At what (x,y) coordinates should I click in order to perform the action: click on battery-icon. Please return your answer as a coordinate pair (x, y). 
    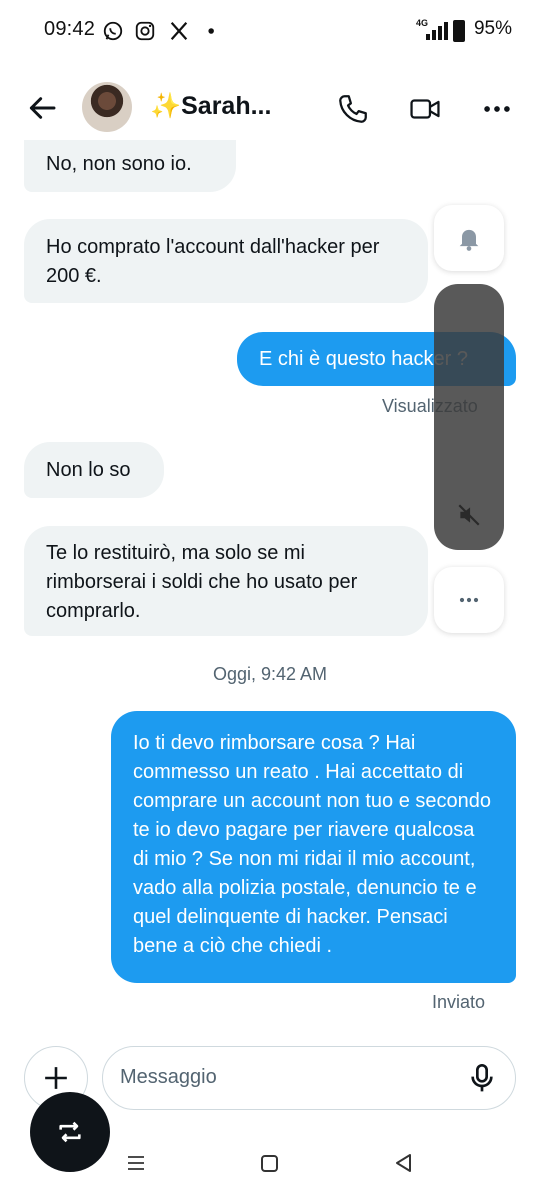
    Looking at the image, I should click on (459, 31).